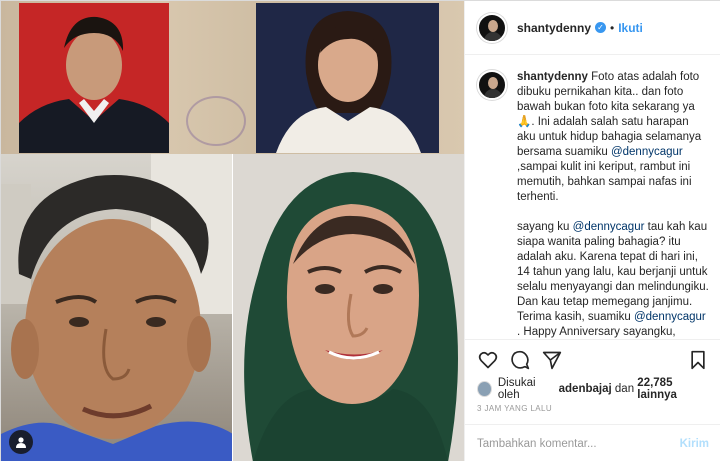 The width and height of the screenshot is (720, 461). I want to click on likes-conjunction: dan, so click(624, 389).